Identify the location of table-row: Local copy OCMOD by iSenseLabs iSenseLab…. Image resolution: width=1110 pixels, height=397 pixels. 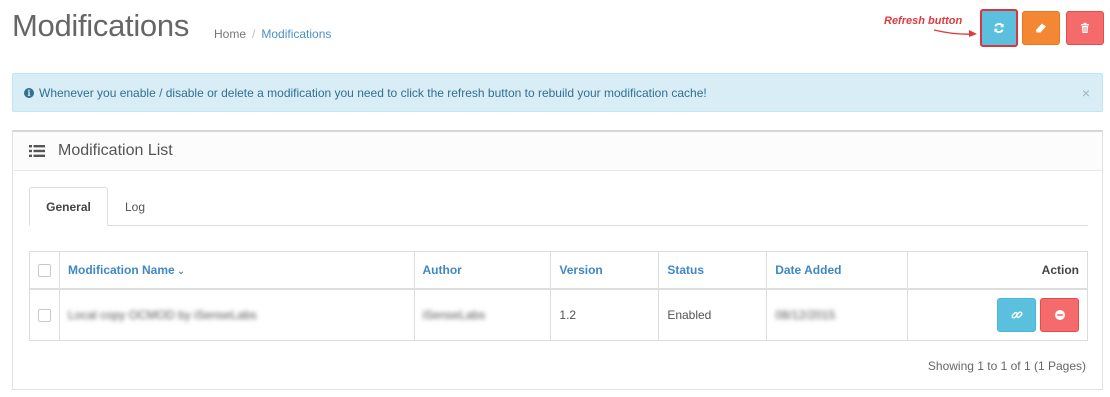
(558, 314).